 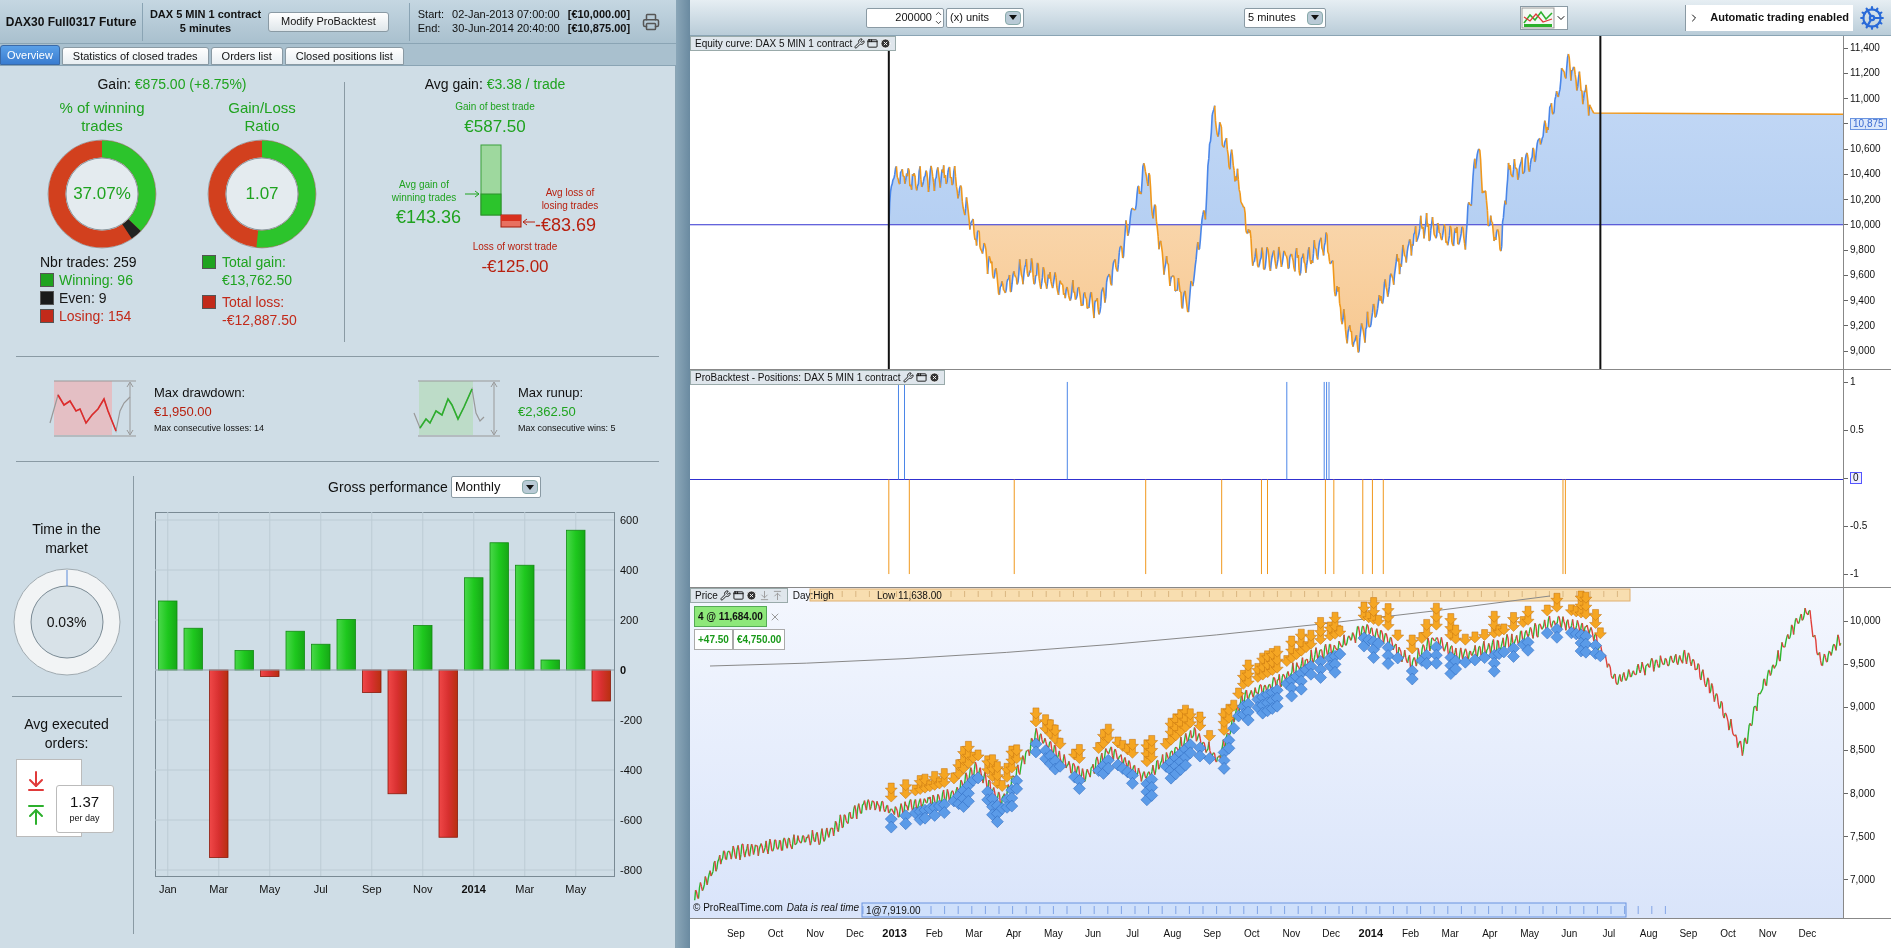 What do you see at coordinates (1865, 48) in the screenshot?
I see `axis-label: 11,400` at bounding box center [1865, 48].